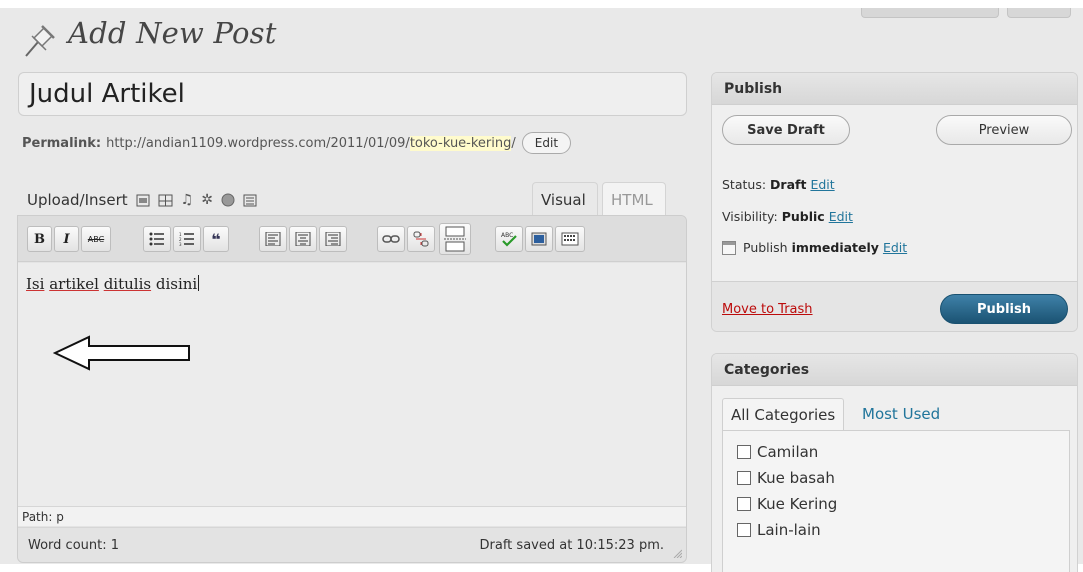 The image size is (1083, 572). Describe the element at coordinates (788, 452) in the screenshot. I see `category-label: Camilan` at that location.